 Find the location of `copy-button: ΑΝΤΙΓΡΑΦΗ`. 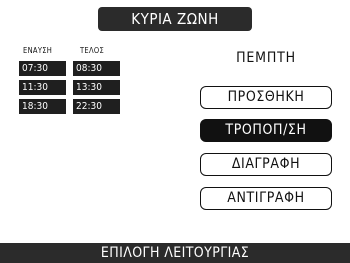

copy-button: ΑΝΤΙΓΡΑΦΗ is located at coordinates (266, 198).